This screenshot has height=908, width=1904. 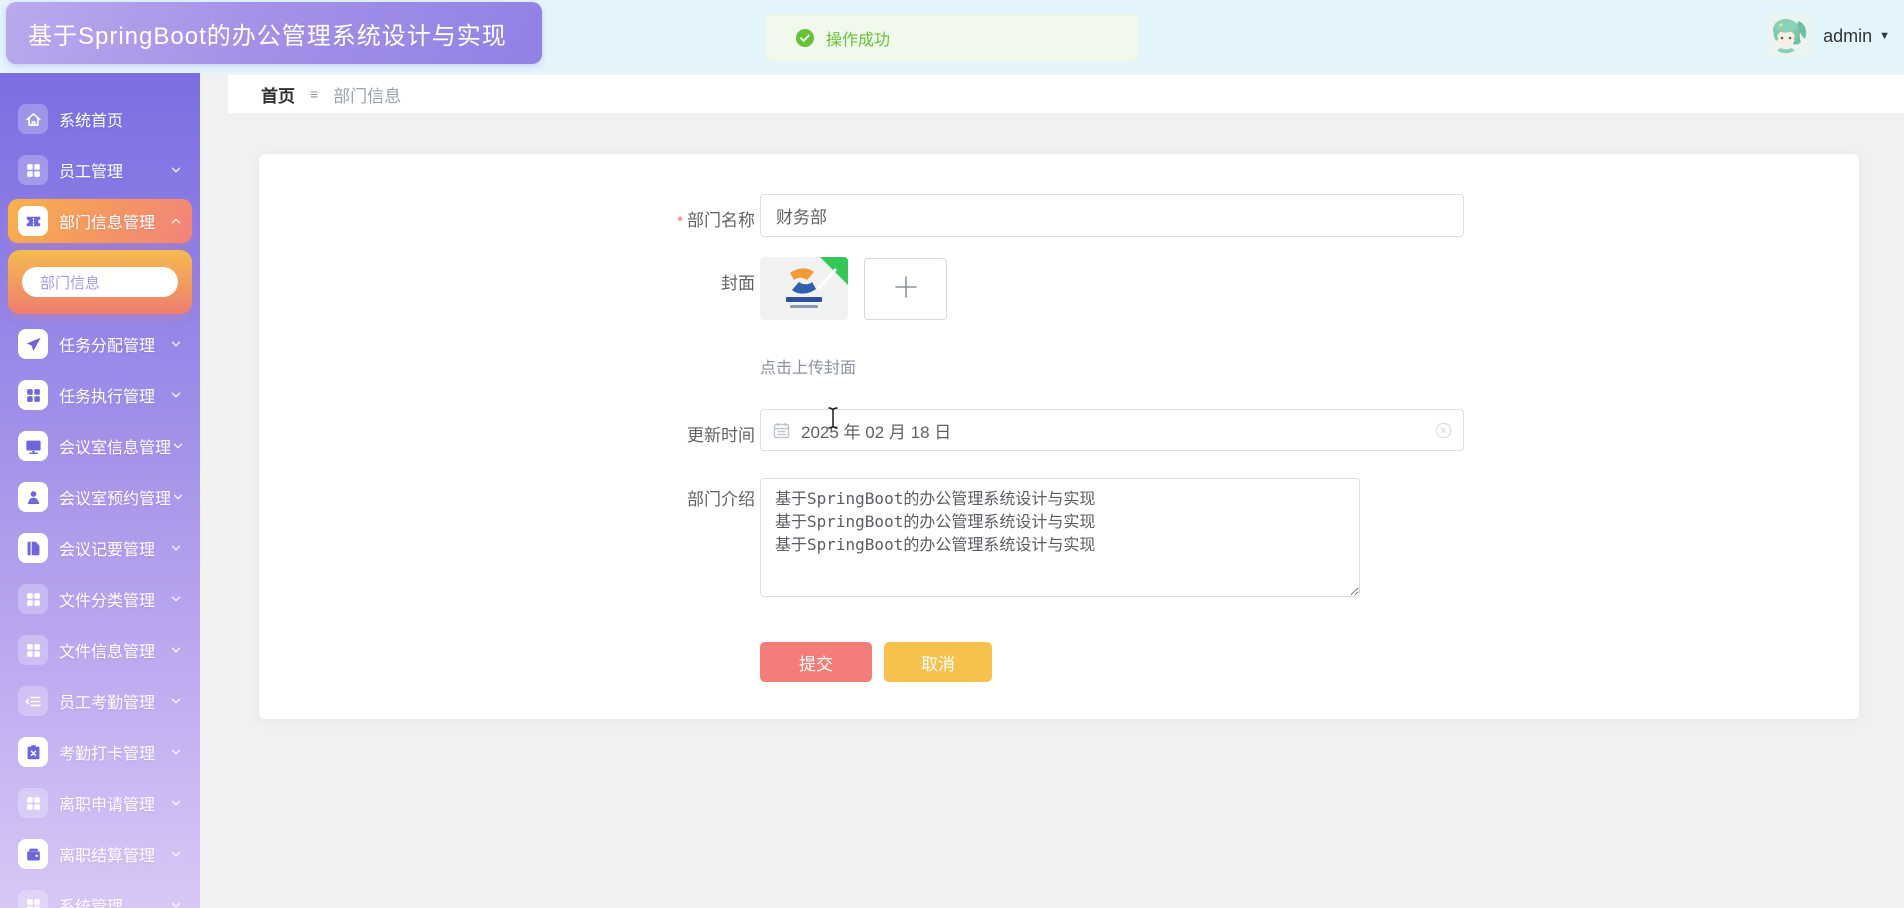 I want to click on sidebar-item-staff-attendance-mgmt: 员工考勤管理, so click(x=100, y=701).